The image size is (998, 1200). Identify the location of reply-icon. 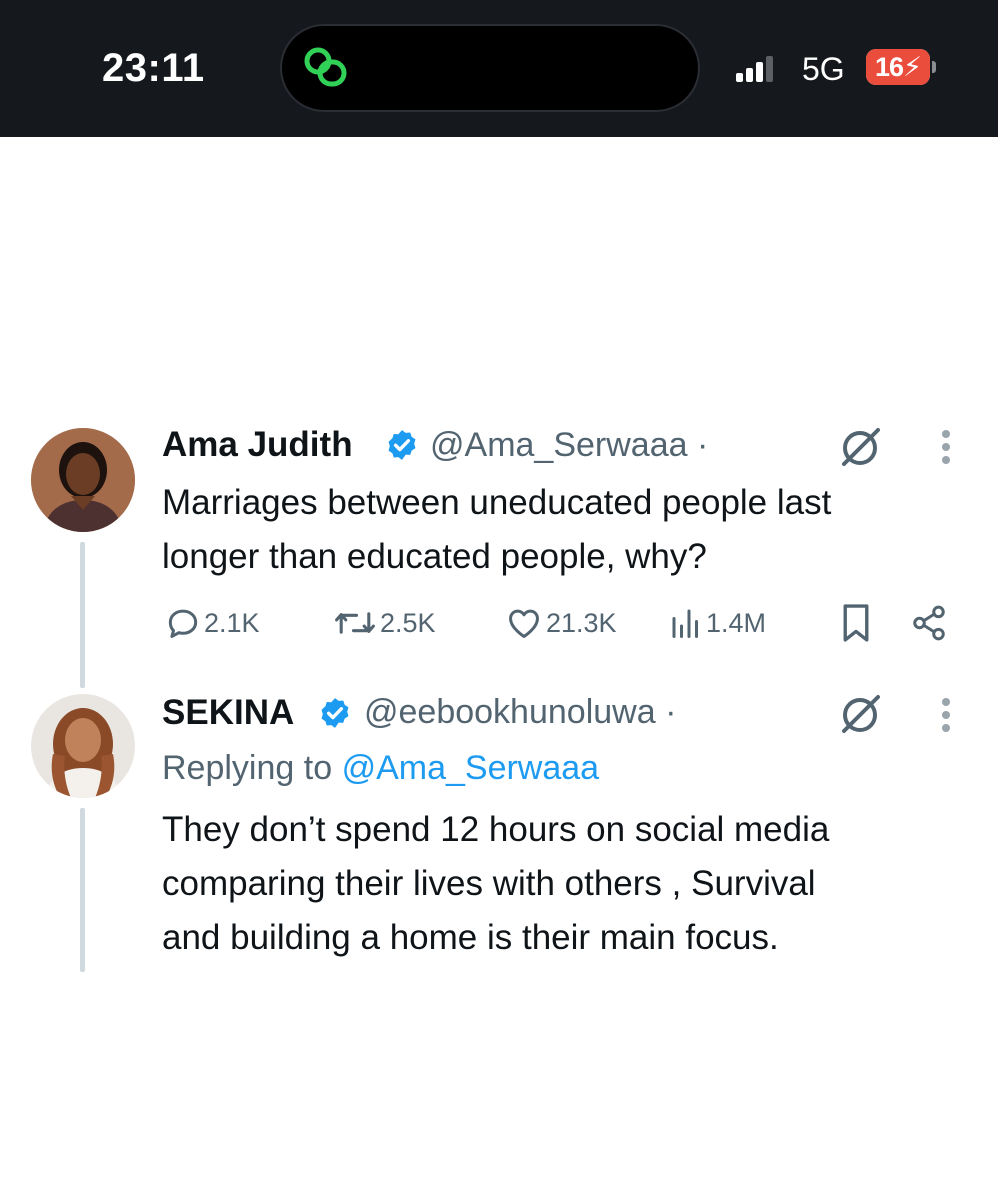
(183, 623).